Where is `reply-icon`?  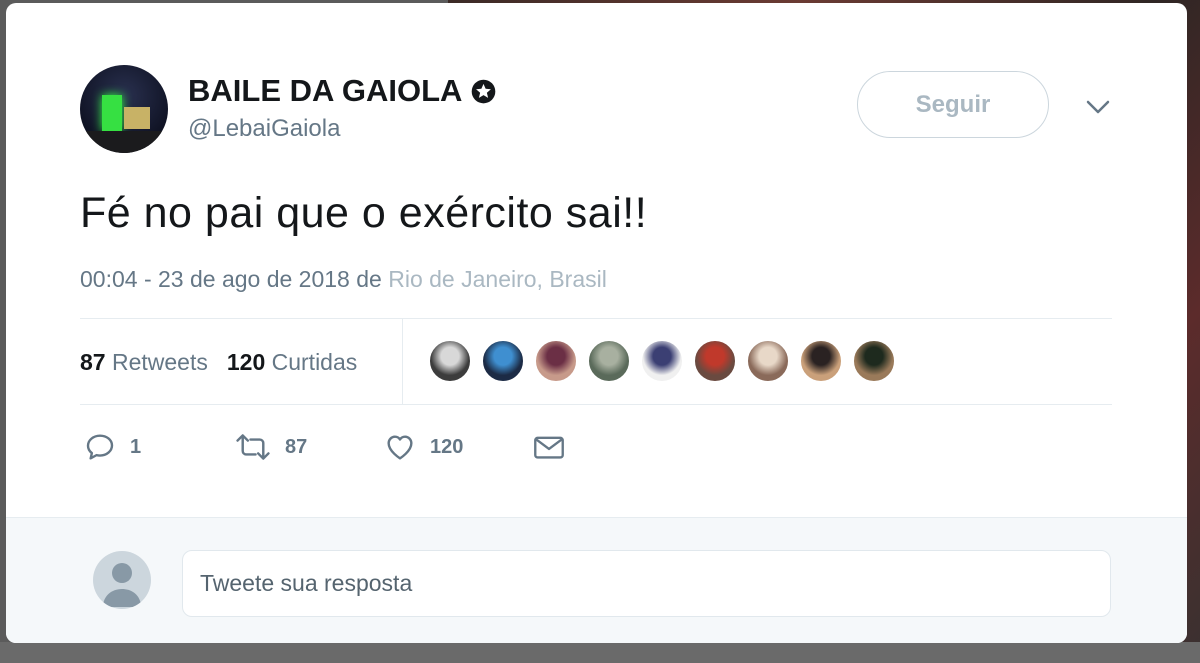 reply-icon is located at coordinates (100, 447).